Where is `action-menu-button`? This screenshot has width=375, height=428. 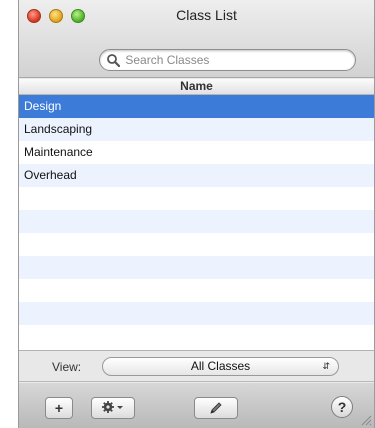 action-menu-button is located at coordinates (113, 408).